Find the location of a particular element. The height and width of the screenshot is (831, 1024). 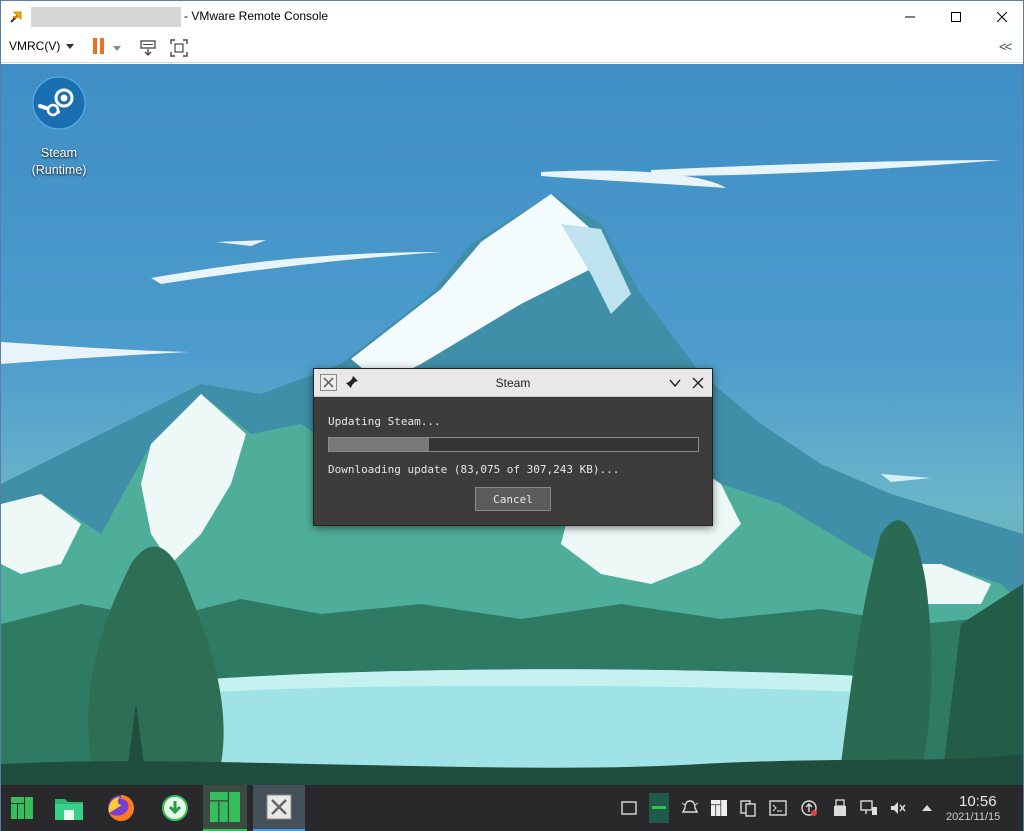

maximize-button is located at coordinates (956, 16).